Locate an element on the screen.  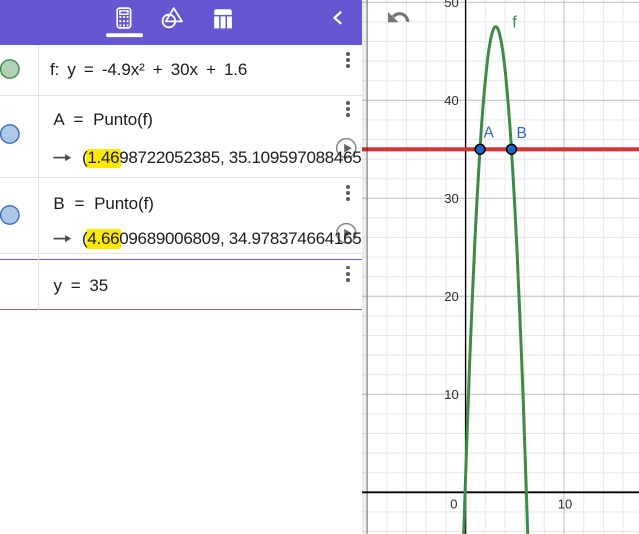
svg-text: 20 is located at coordinates (451, 296).